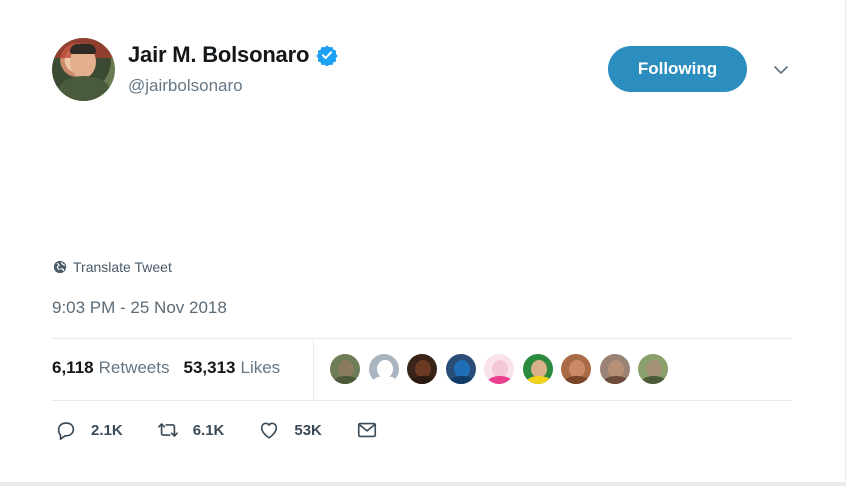 This screenshot has width=846, height=486. What do you see at coordinates (290, 430) in the screenshot?
I see `like-button: 53K` at bounding box center [290, 430].